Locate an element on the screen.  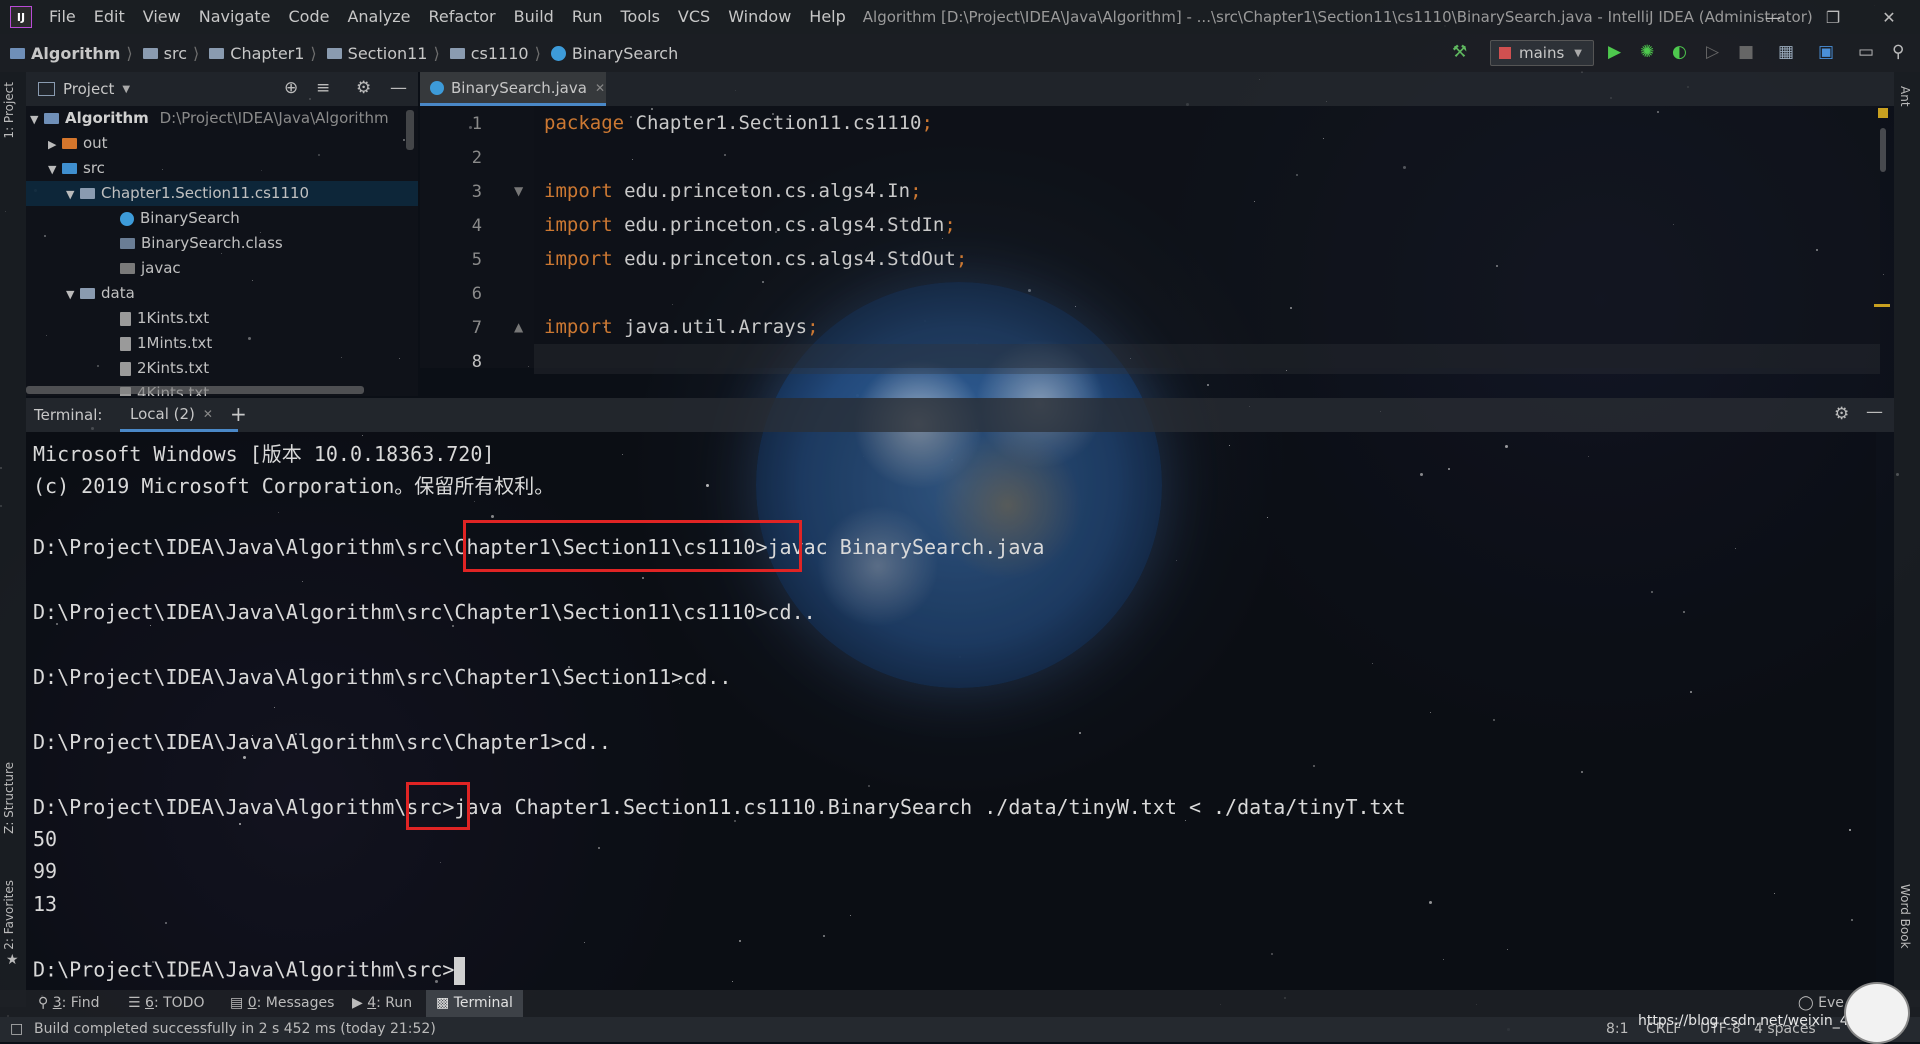
restore-icon: ❐ is located at coordinates (1833, 17).